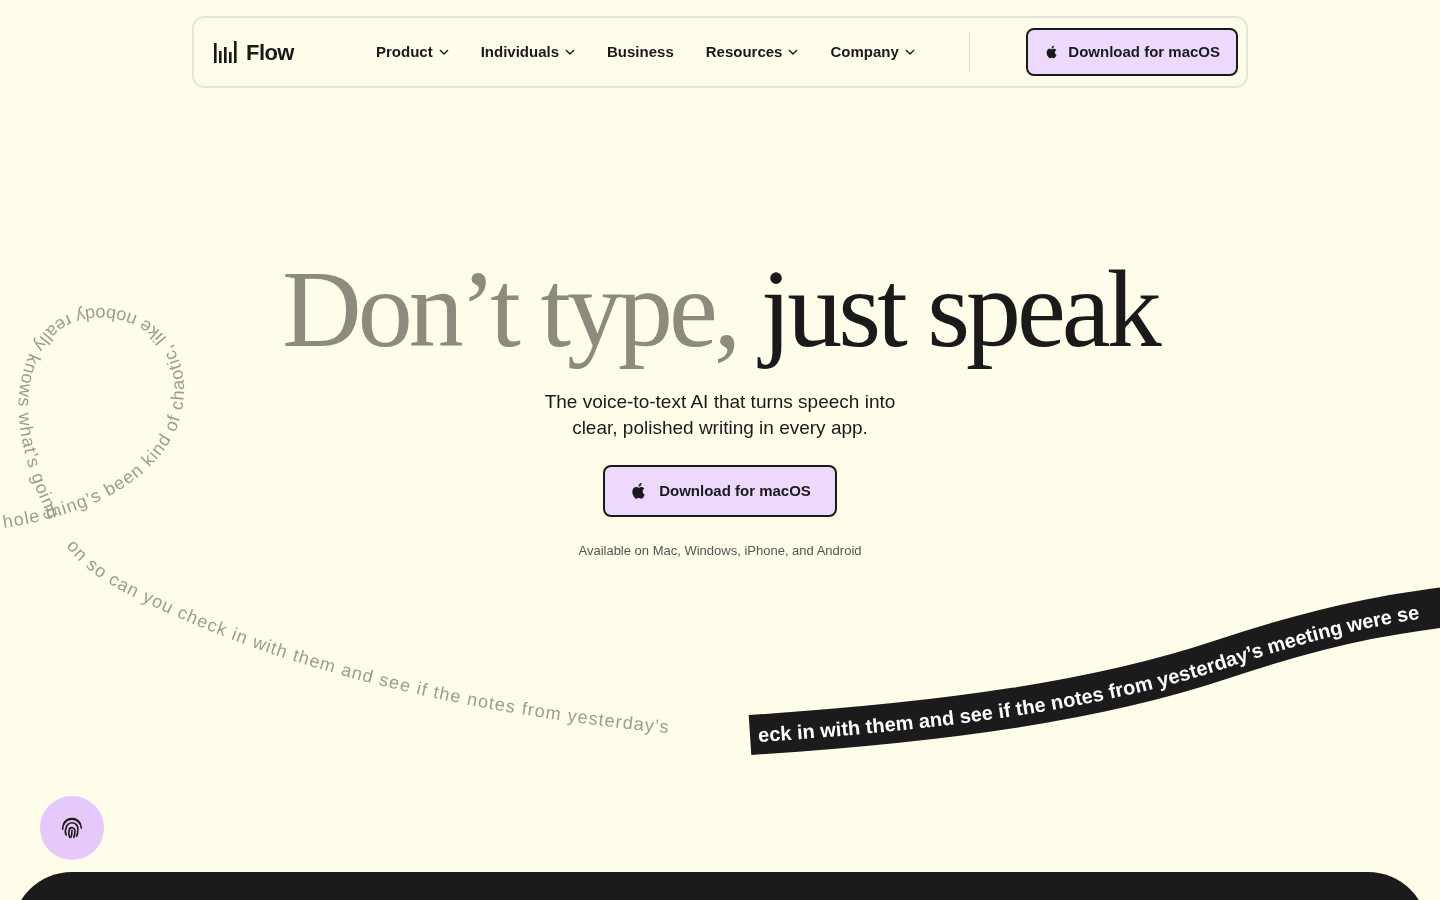 Image resolution: width=1440 pixels, height=900 pixels. I want to click on nav-link: Individuals, so click(528, 52).